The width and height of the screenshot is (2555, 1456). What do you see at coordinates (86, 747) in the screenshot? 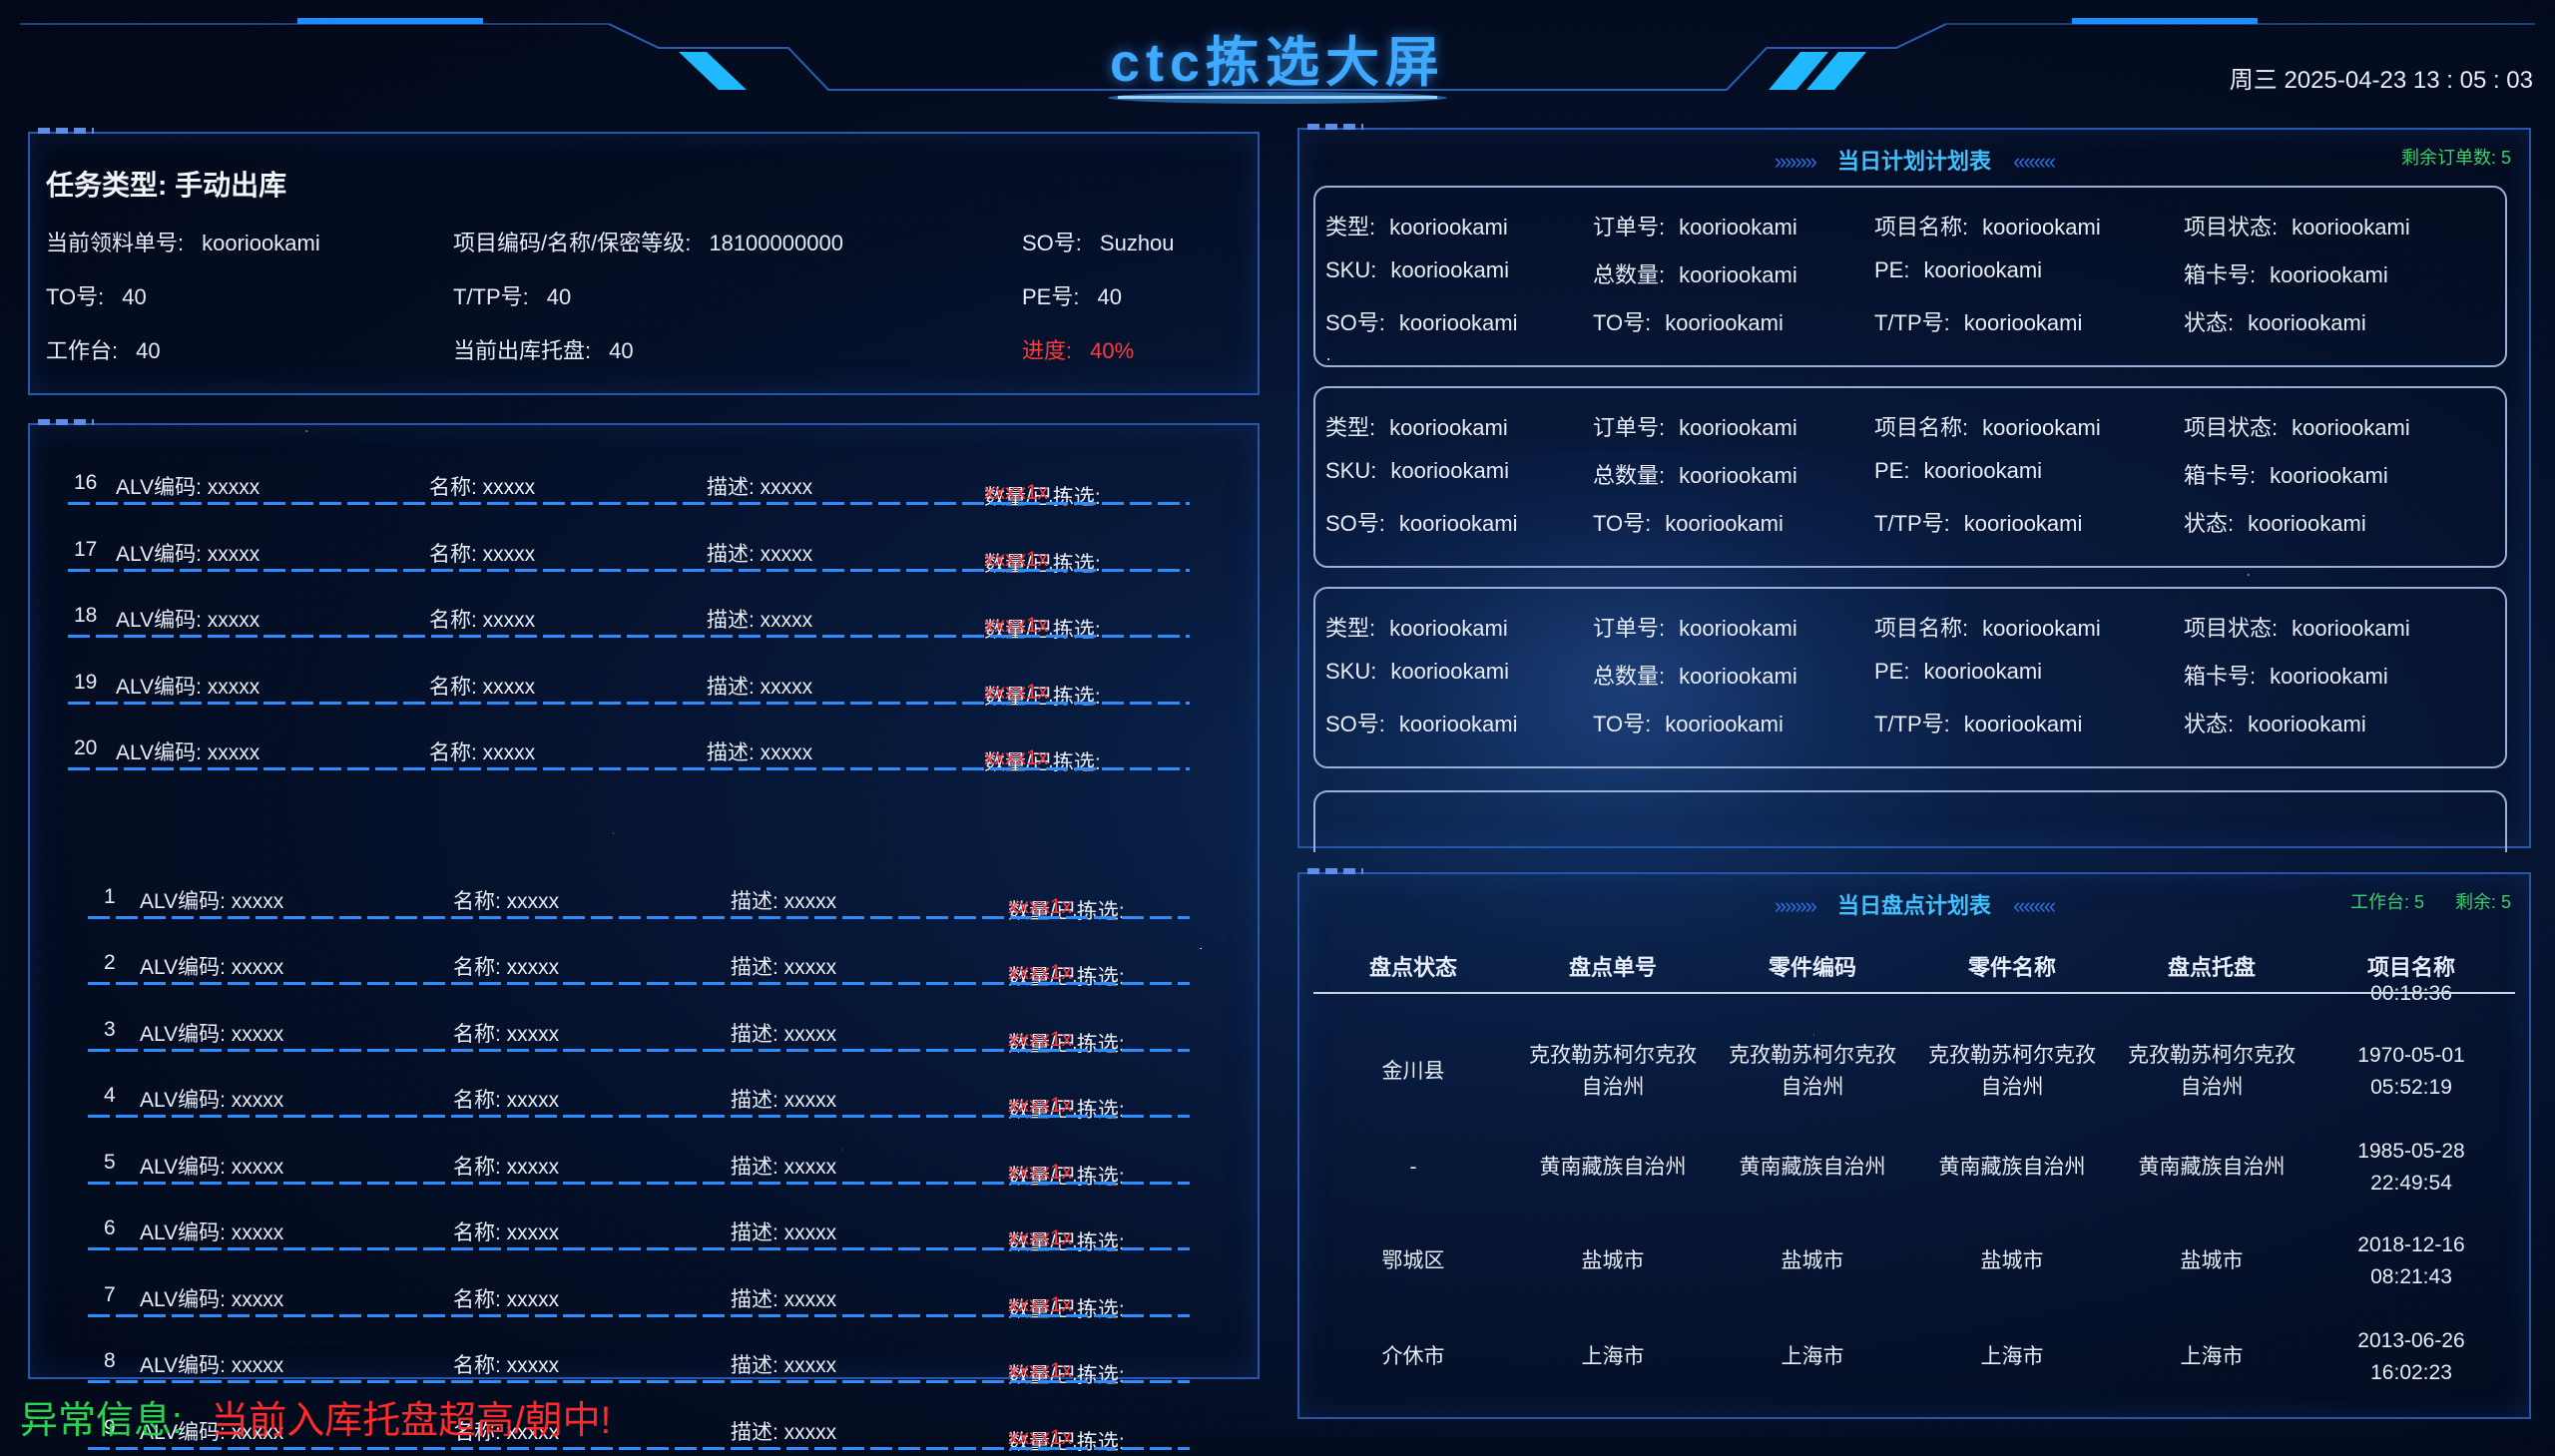
I see `row-index: 20` at bounding box center [86, 747].